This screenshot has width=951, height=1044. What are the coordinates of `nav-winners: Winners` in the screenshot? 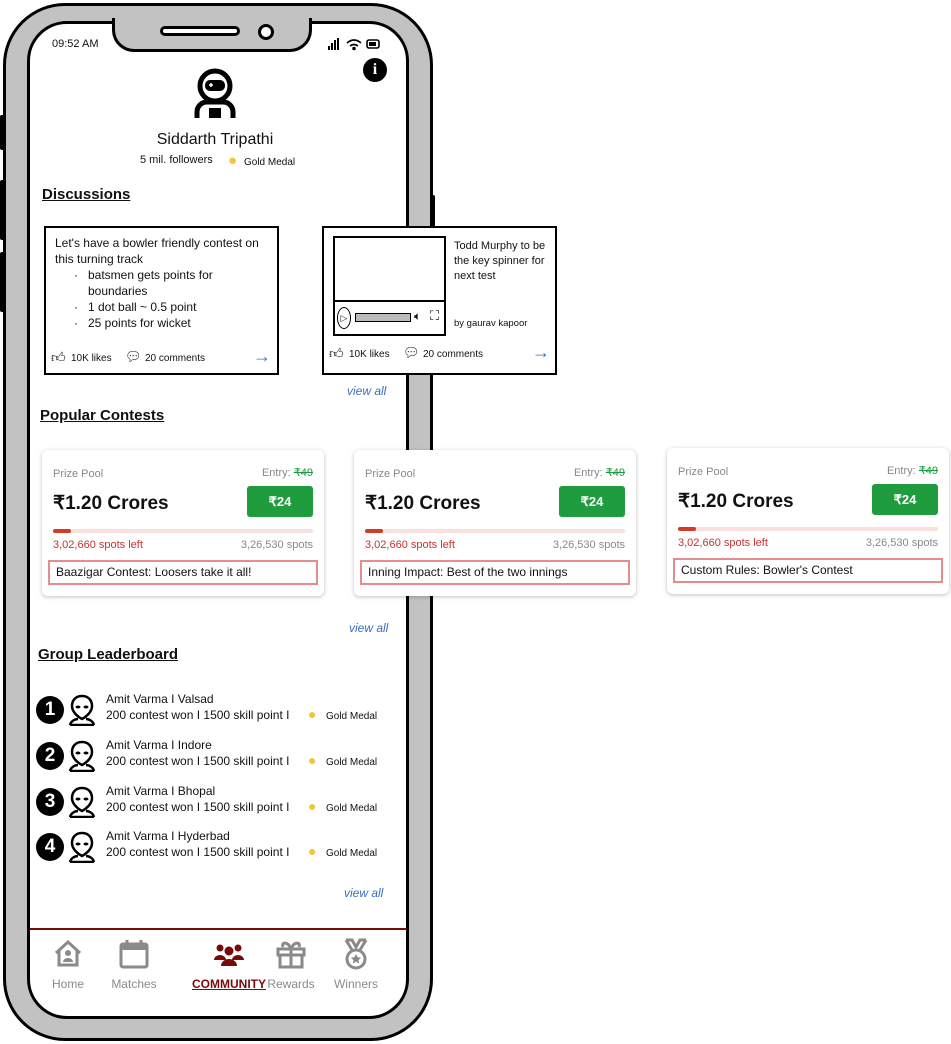 It's located at (356, 967).